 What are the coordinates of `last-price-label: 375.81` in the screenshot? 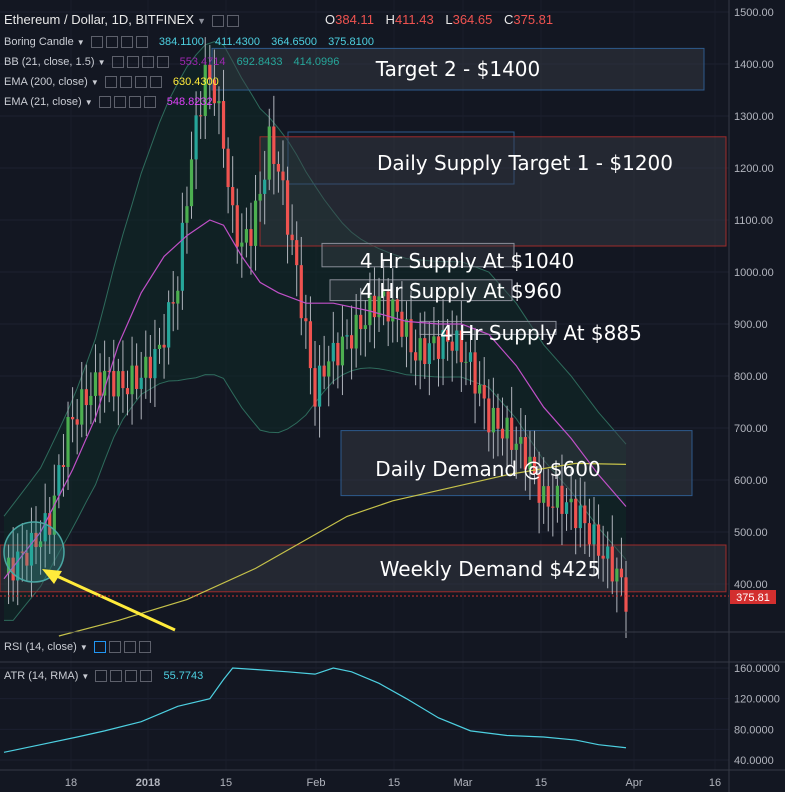 It's located at (753, 598).